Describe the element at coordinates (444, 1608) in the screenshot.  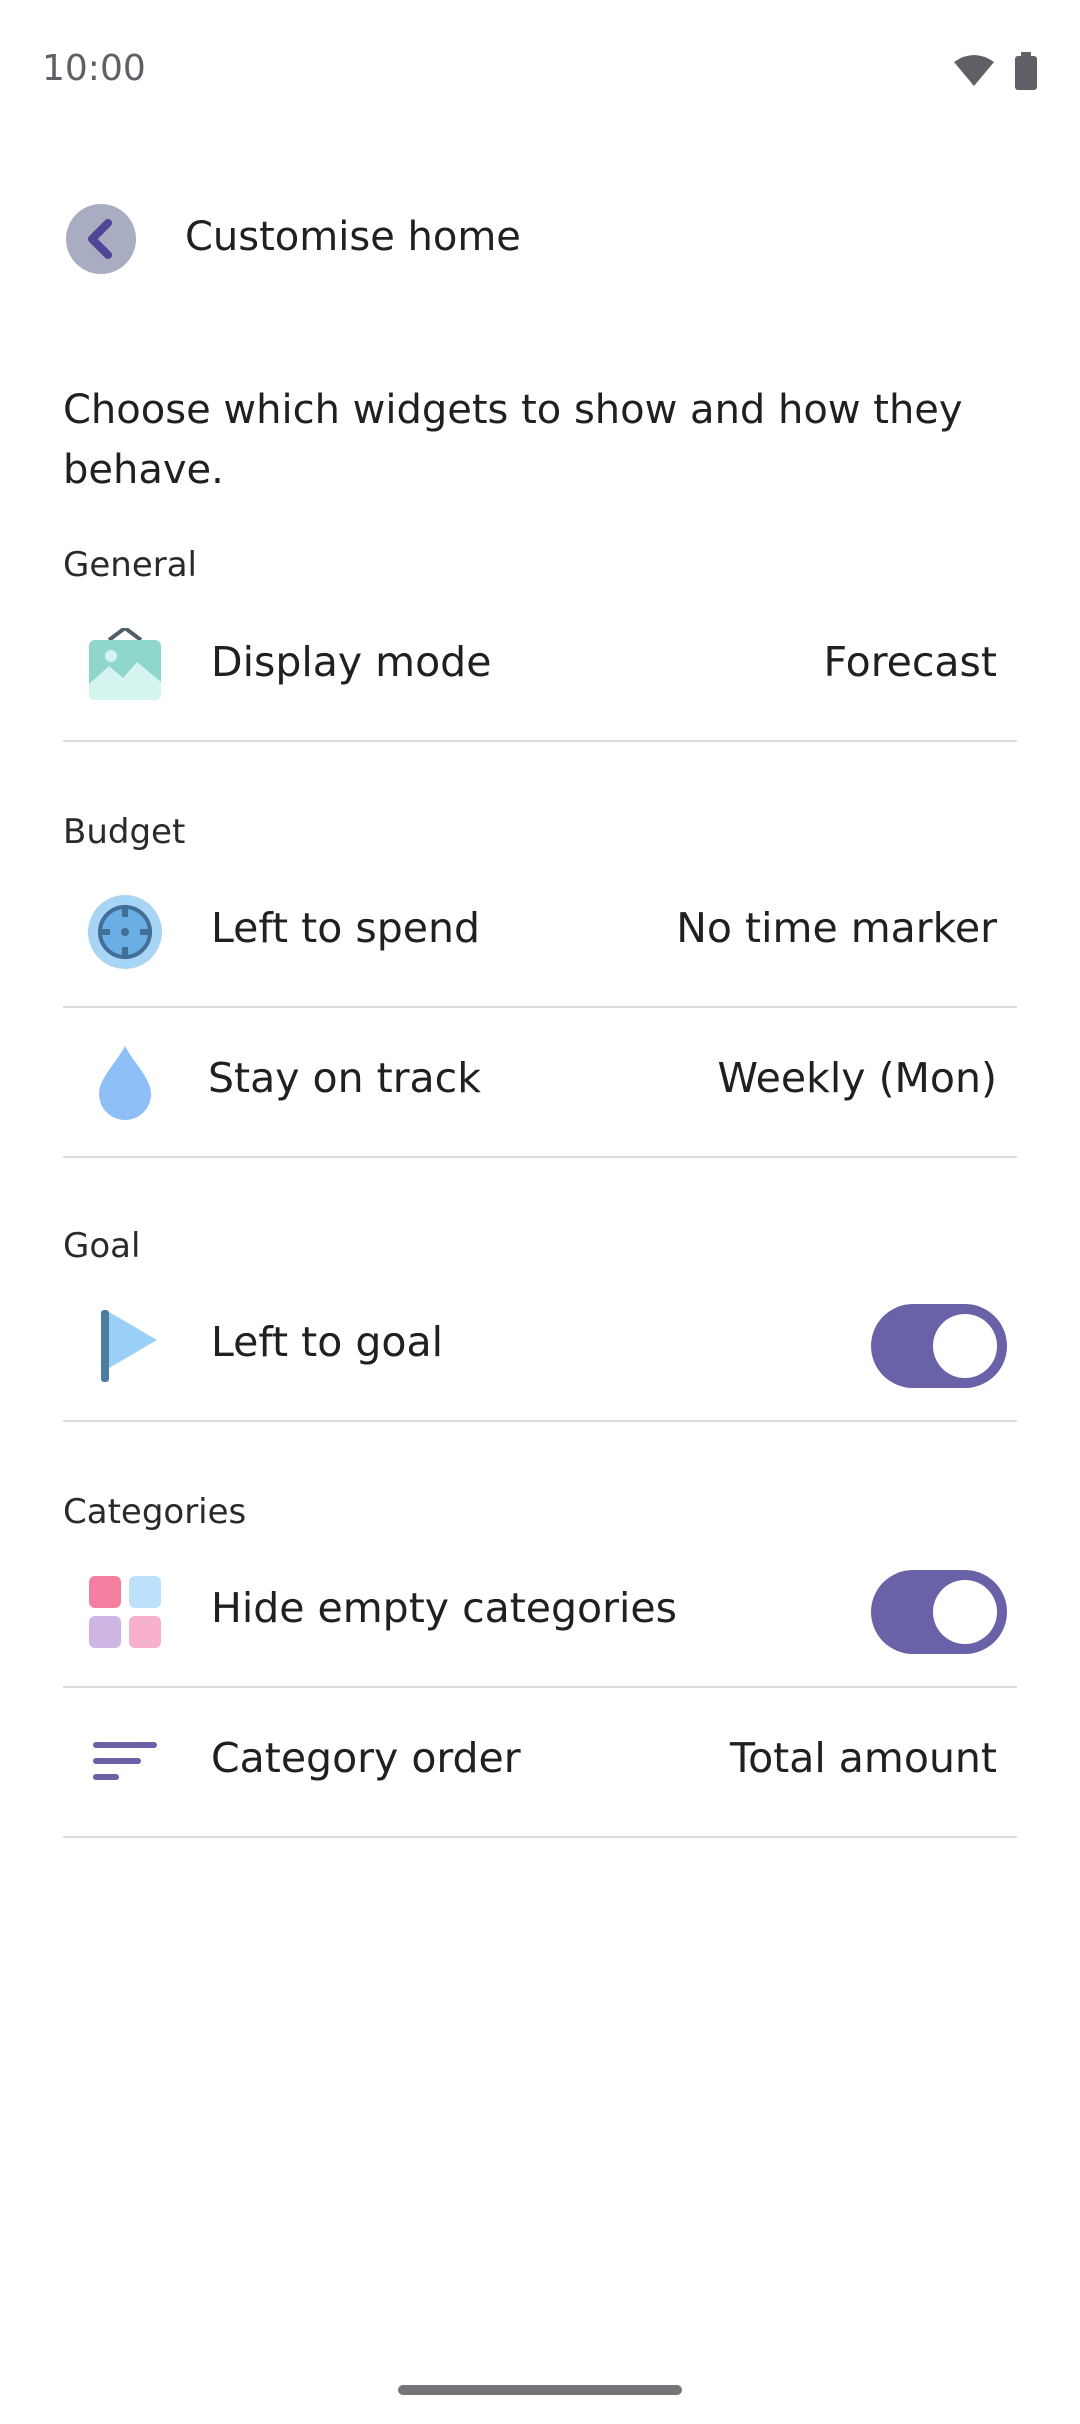
I see `hide-empty-categories-label: Hide empty categories` at that location.